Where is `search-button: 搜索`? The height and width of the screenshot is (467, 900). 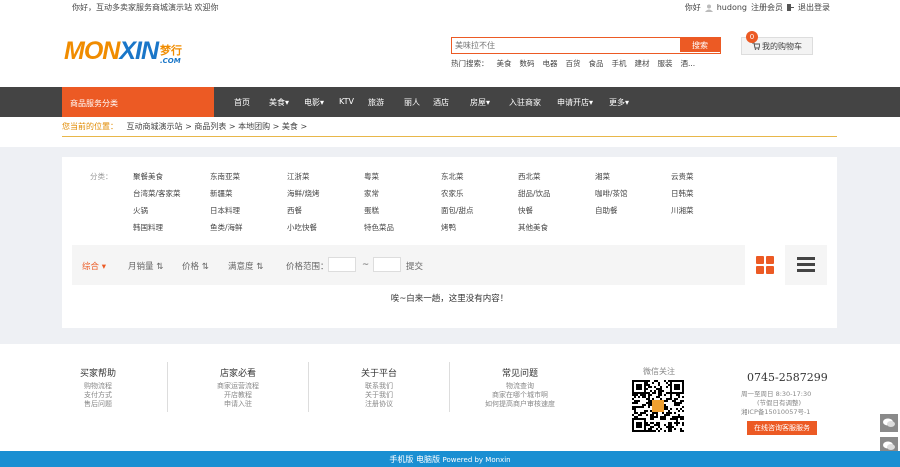
search-button: 搜索 is located at coordinates (700, 45).